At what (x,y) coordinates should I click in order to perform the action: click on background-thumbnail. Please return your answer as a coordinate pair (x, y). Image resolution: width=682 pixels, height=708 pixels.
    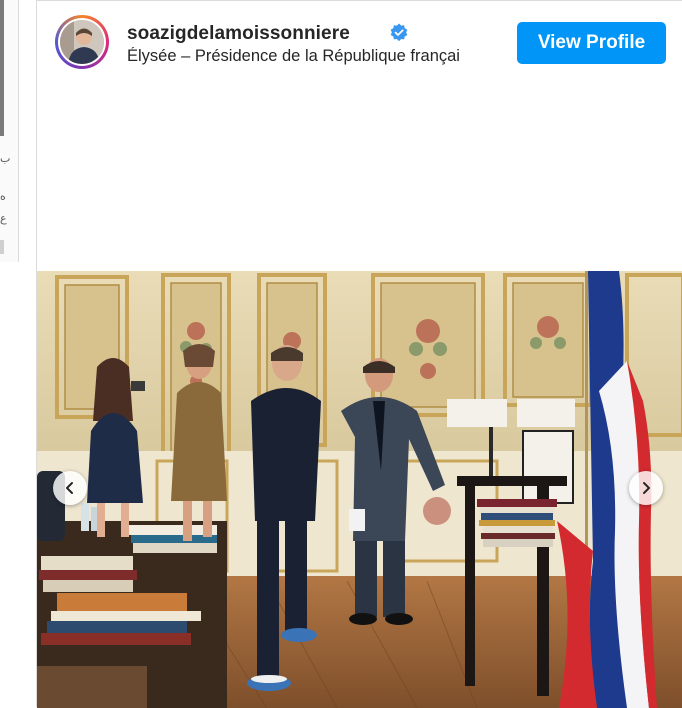
    Looking at the image, I should click on (2, 68).